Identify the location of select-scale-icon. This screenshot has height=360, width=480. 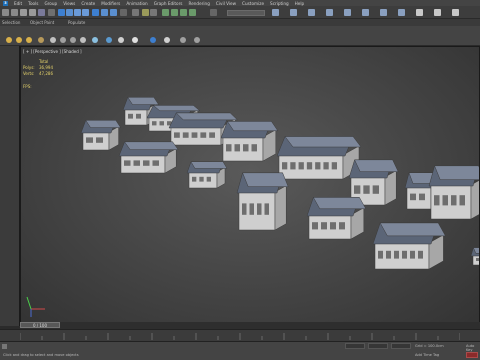
(113, 12).